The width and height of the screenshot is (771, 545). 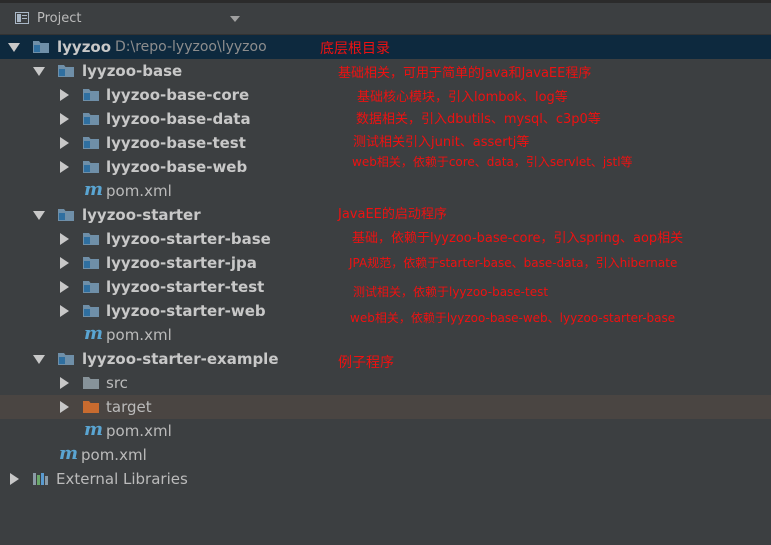 I want to click on folder-name: target, so click(x=129, y=407).